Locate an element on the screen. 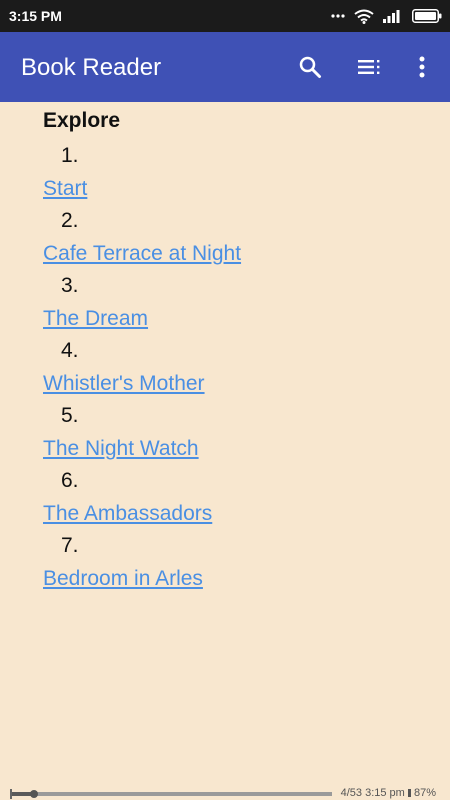 This screenshot has width=450, height=800. toc-number: 5. is located at coordinates (70, 415).